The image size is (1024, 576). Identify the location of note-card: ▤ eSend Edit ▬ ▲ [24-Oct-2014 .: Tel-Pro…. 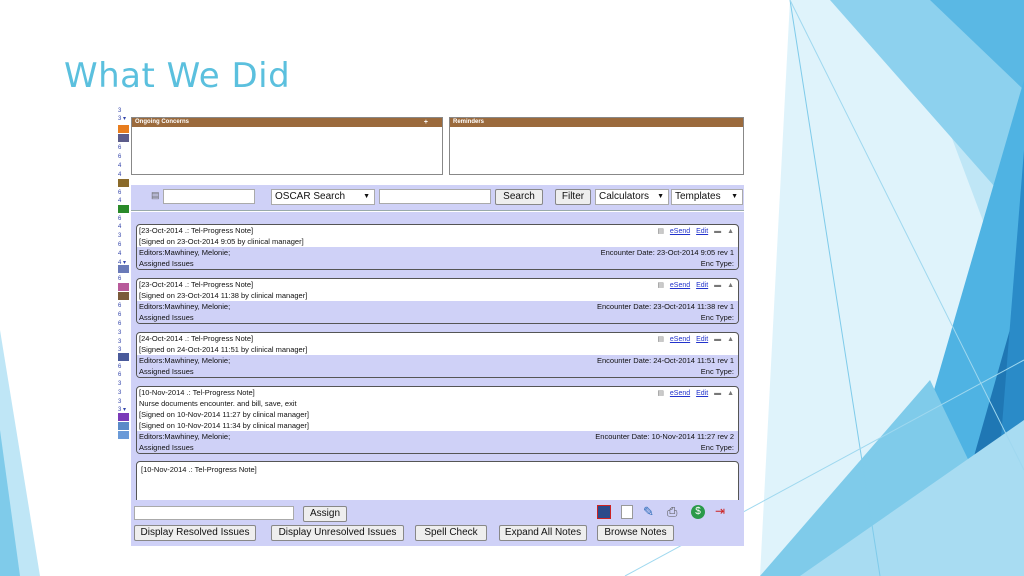
(437, 355).